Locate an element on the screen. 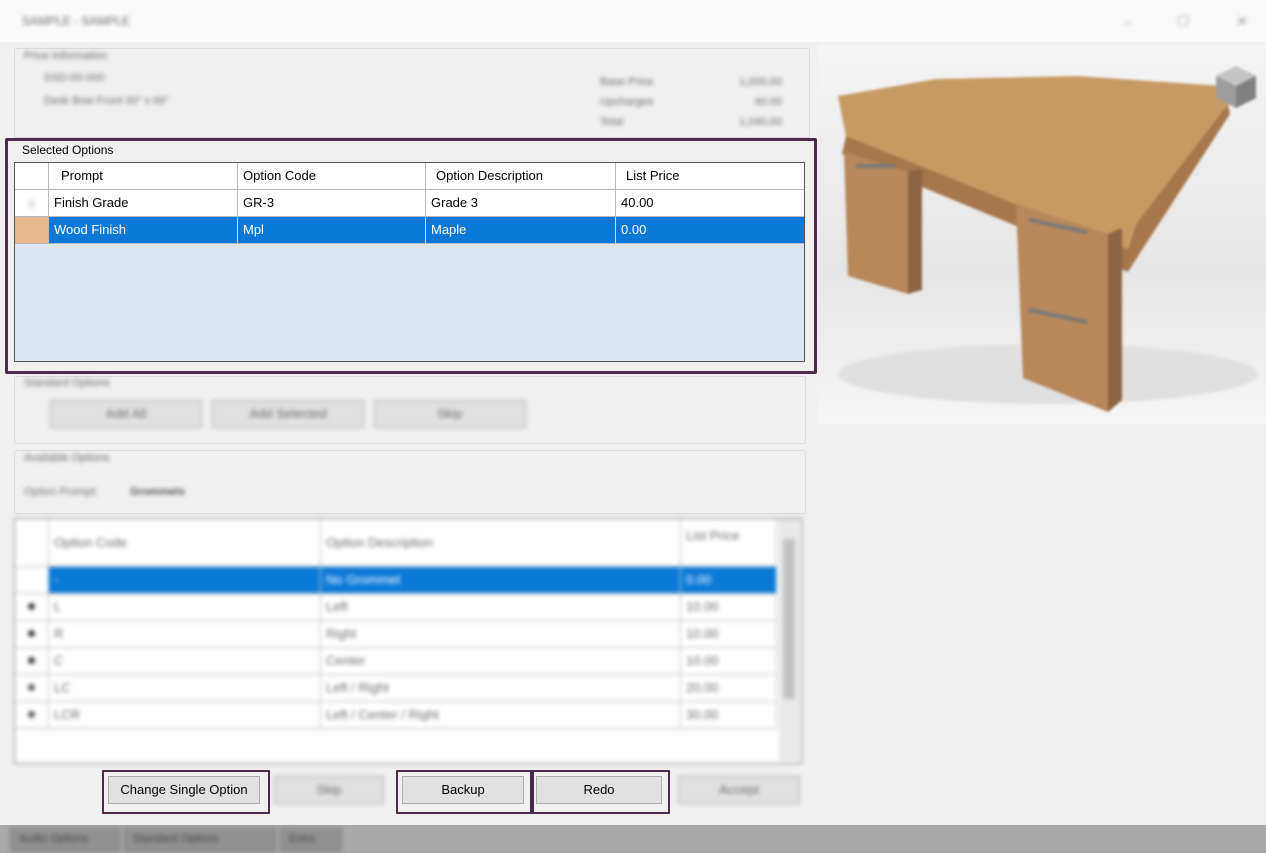  accept-button: Accept is located at coordinates (739, 790).